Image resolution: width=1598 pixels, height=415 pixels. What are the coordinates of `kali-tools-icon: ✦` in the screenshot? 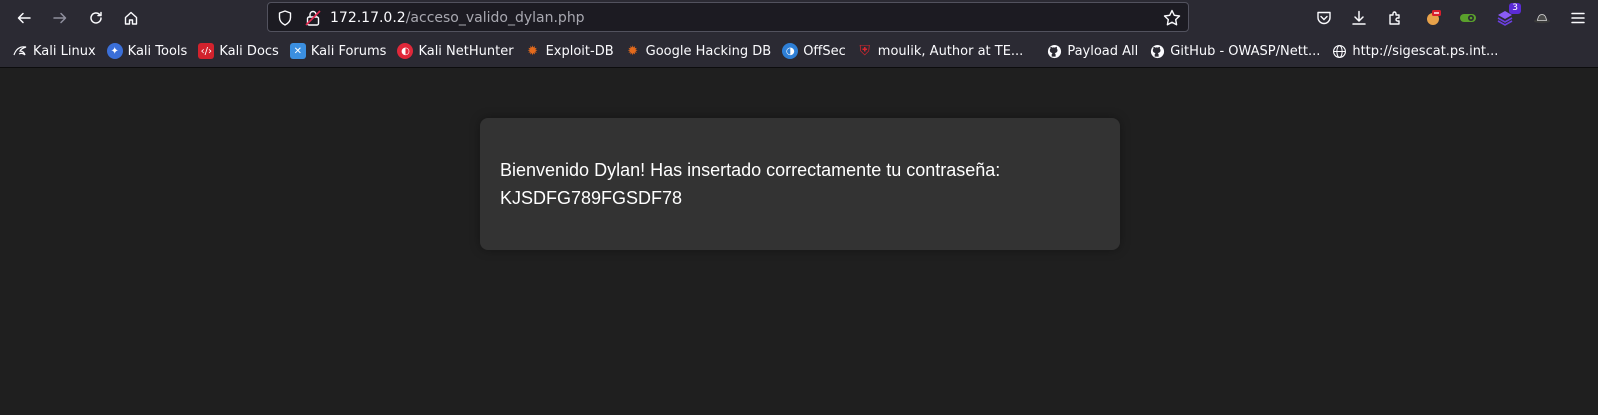 It's located at (114, 51).